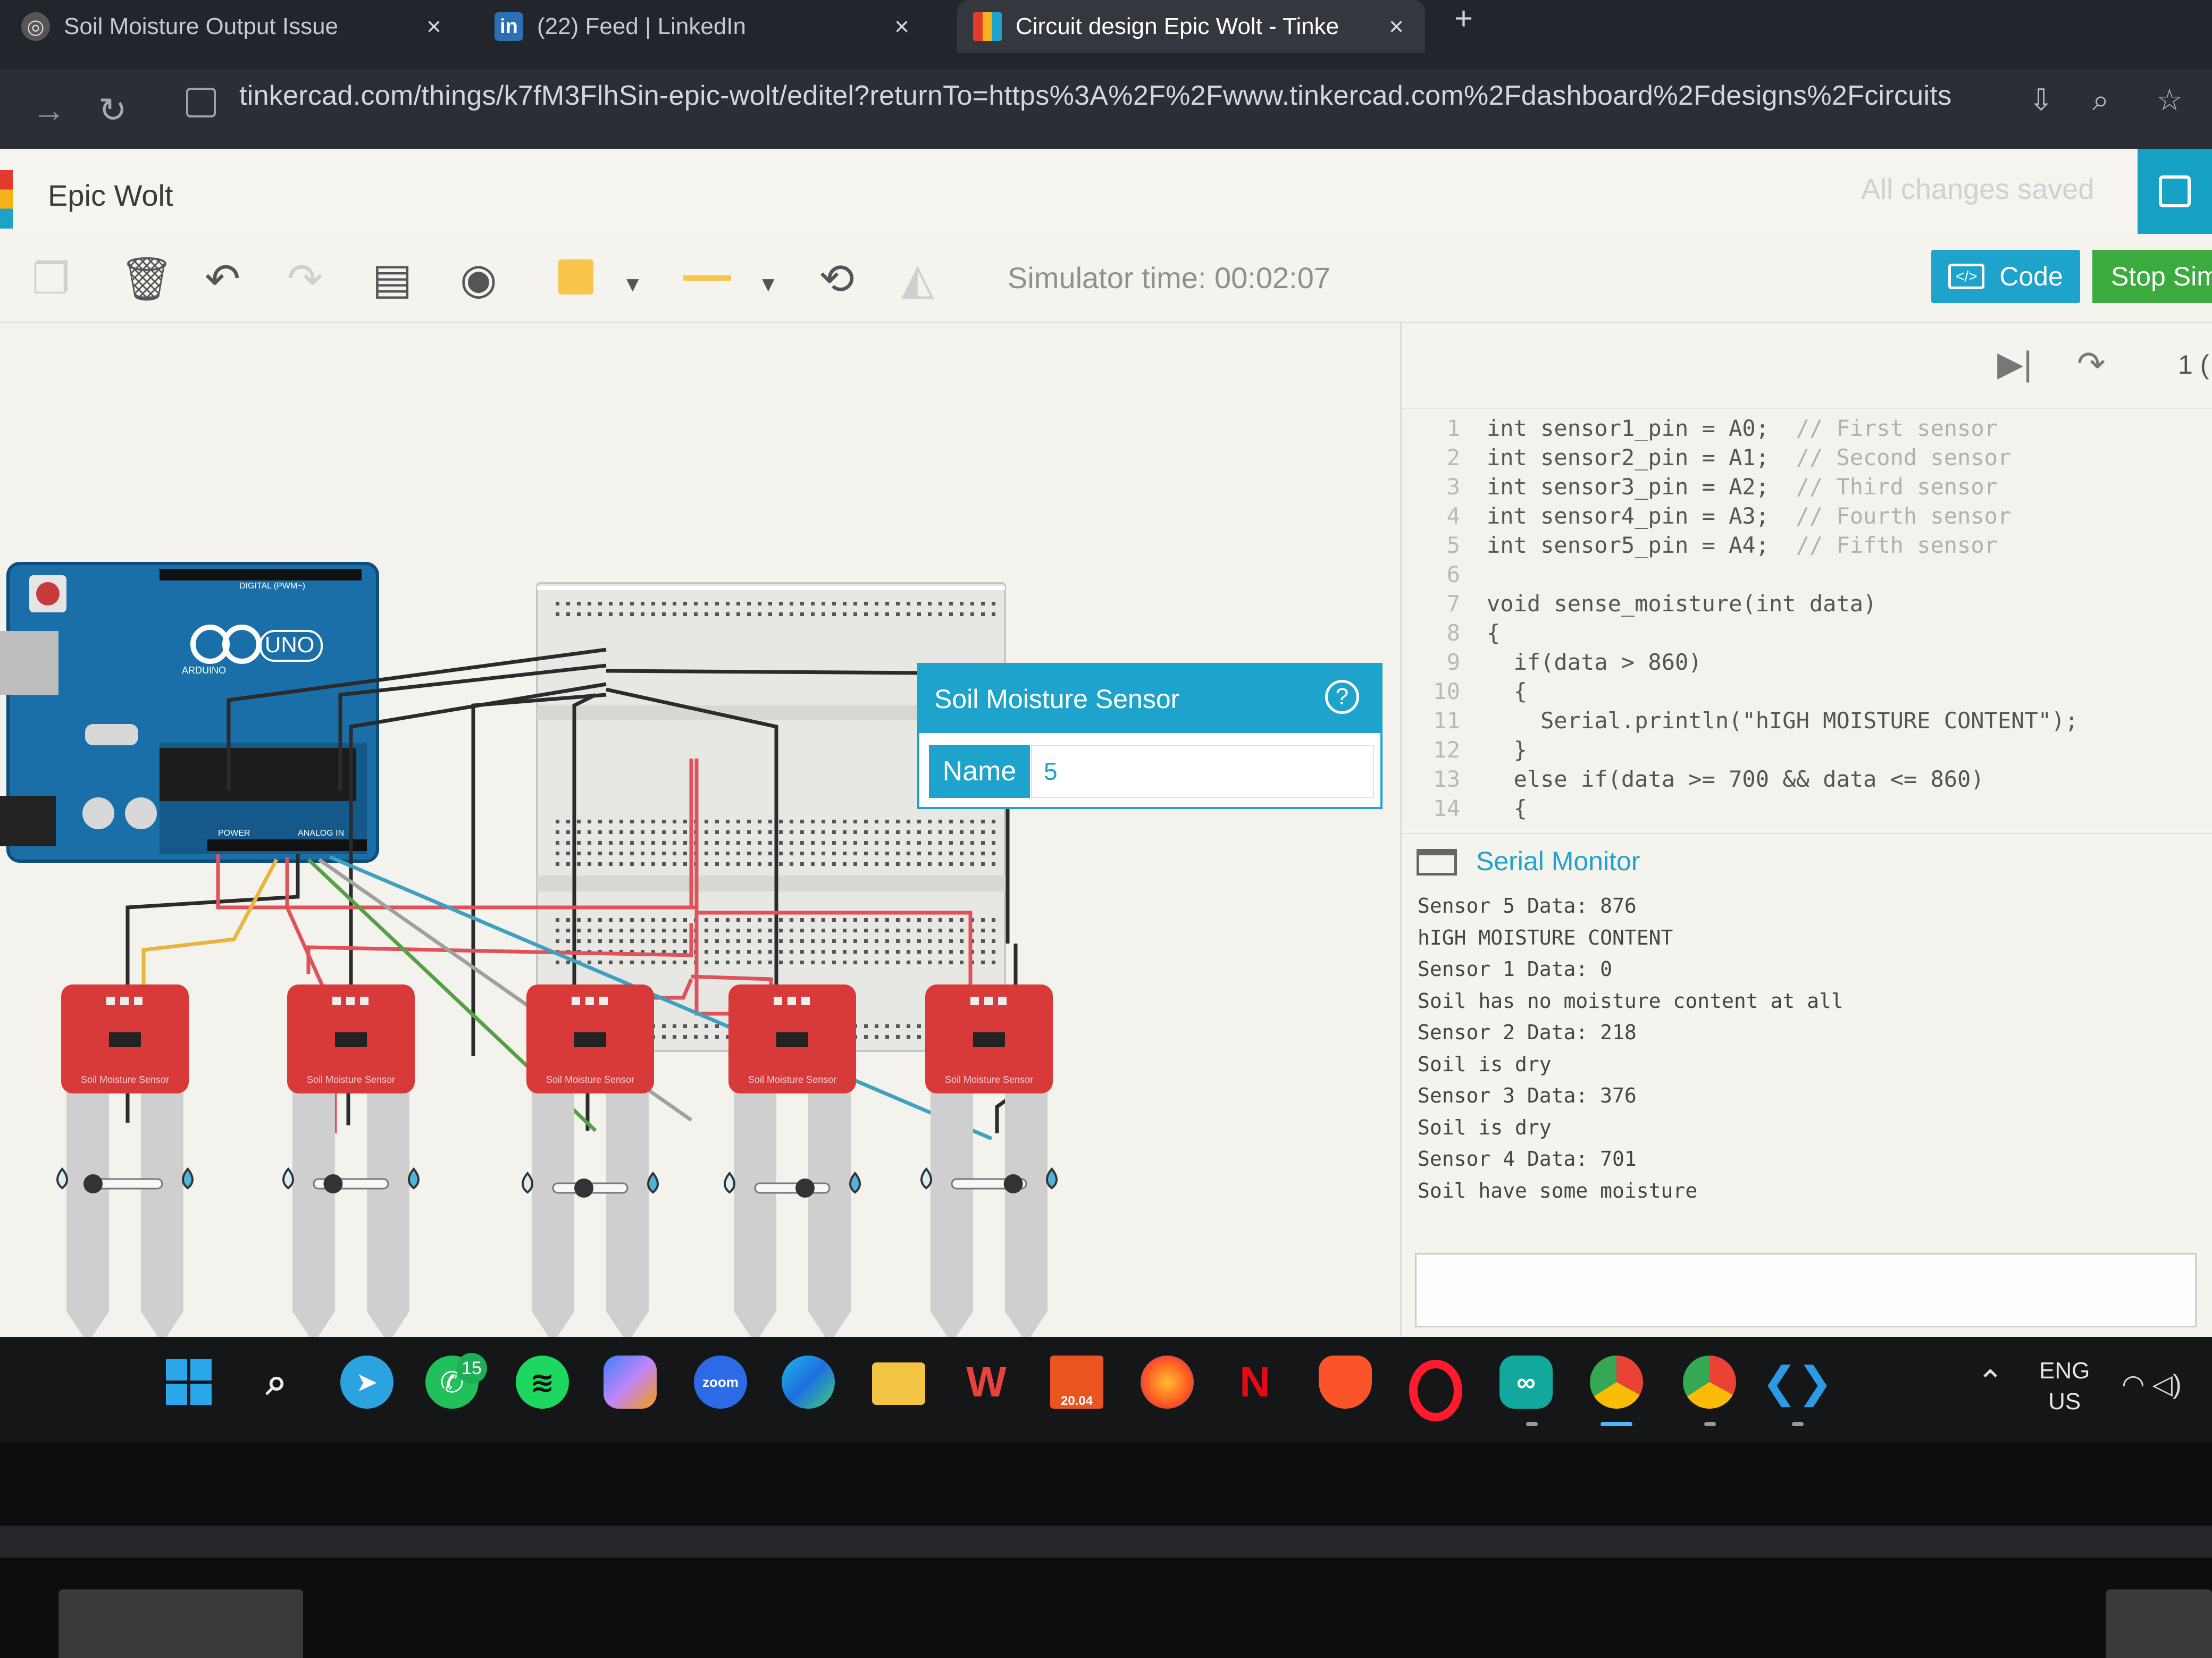  Describe the element at coordinates (720, 1383) in the screenshot. I see `zoom-icon: zoom` at that location.